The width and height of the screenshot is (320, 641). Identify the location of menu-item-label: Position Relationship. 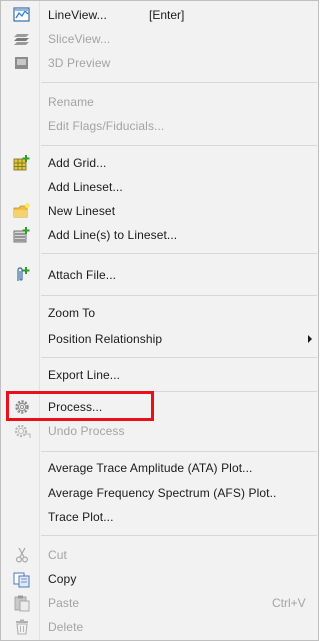
(105, 339).